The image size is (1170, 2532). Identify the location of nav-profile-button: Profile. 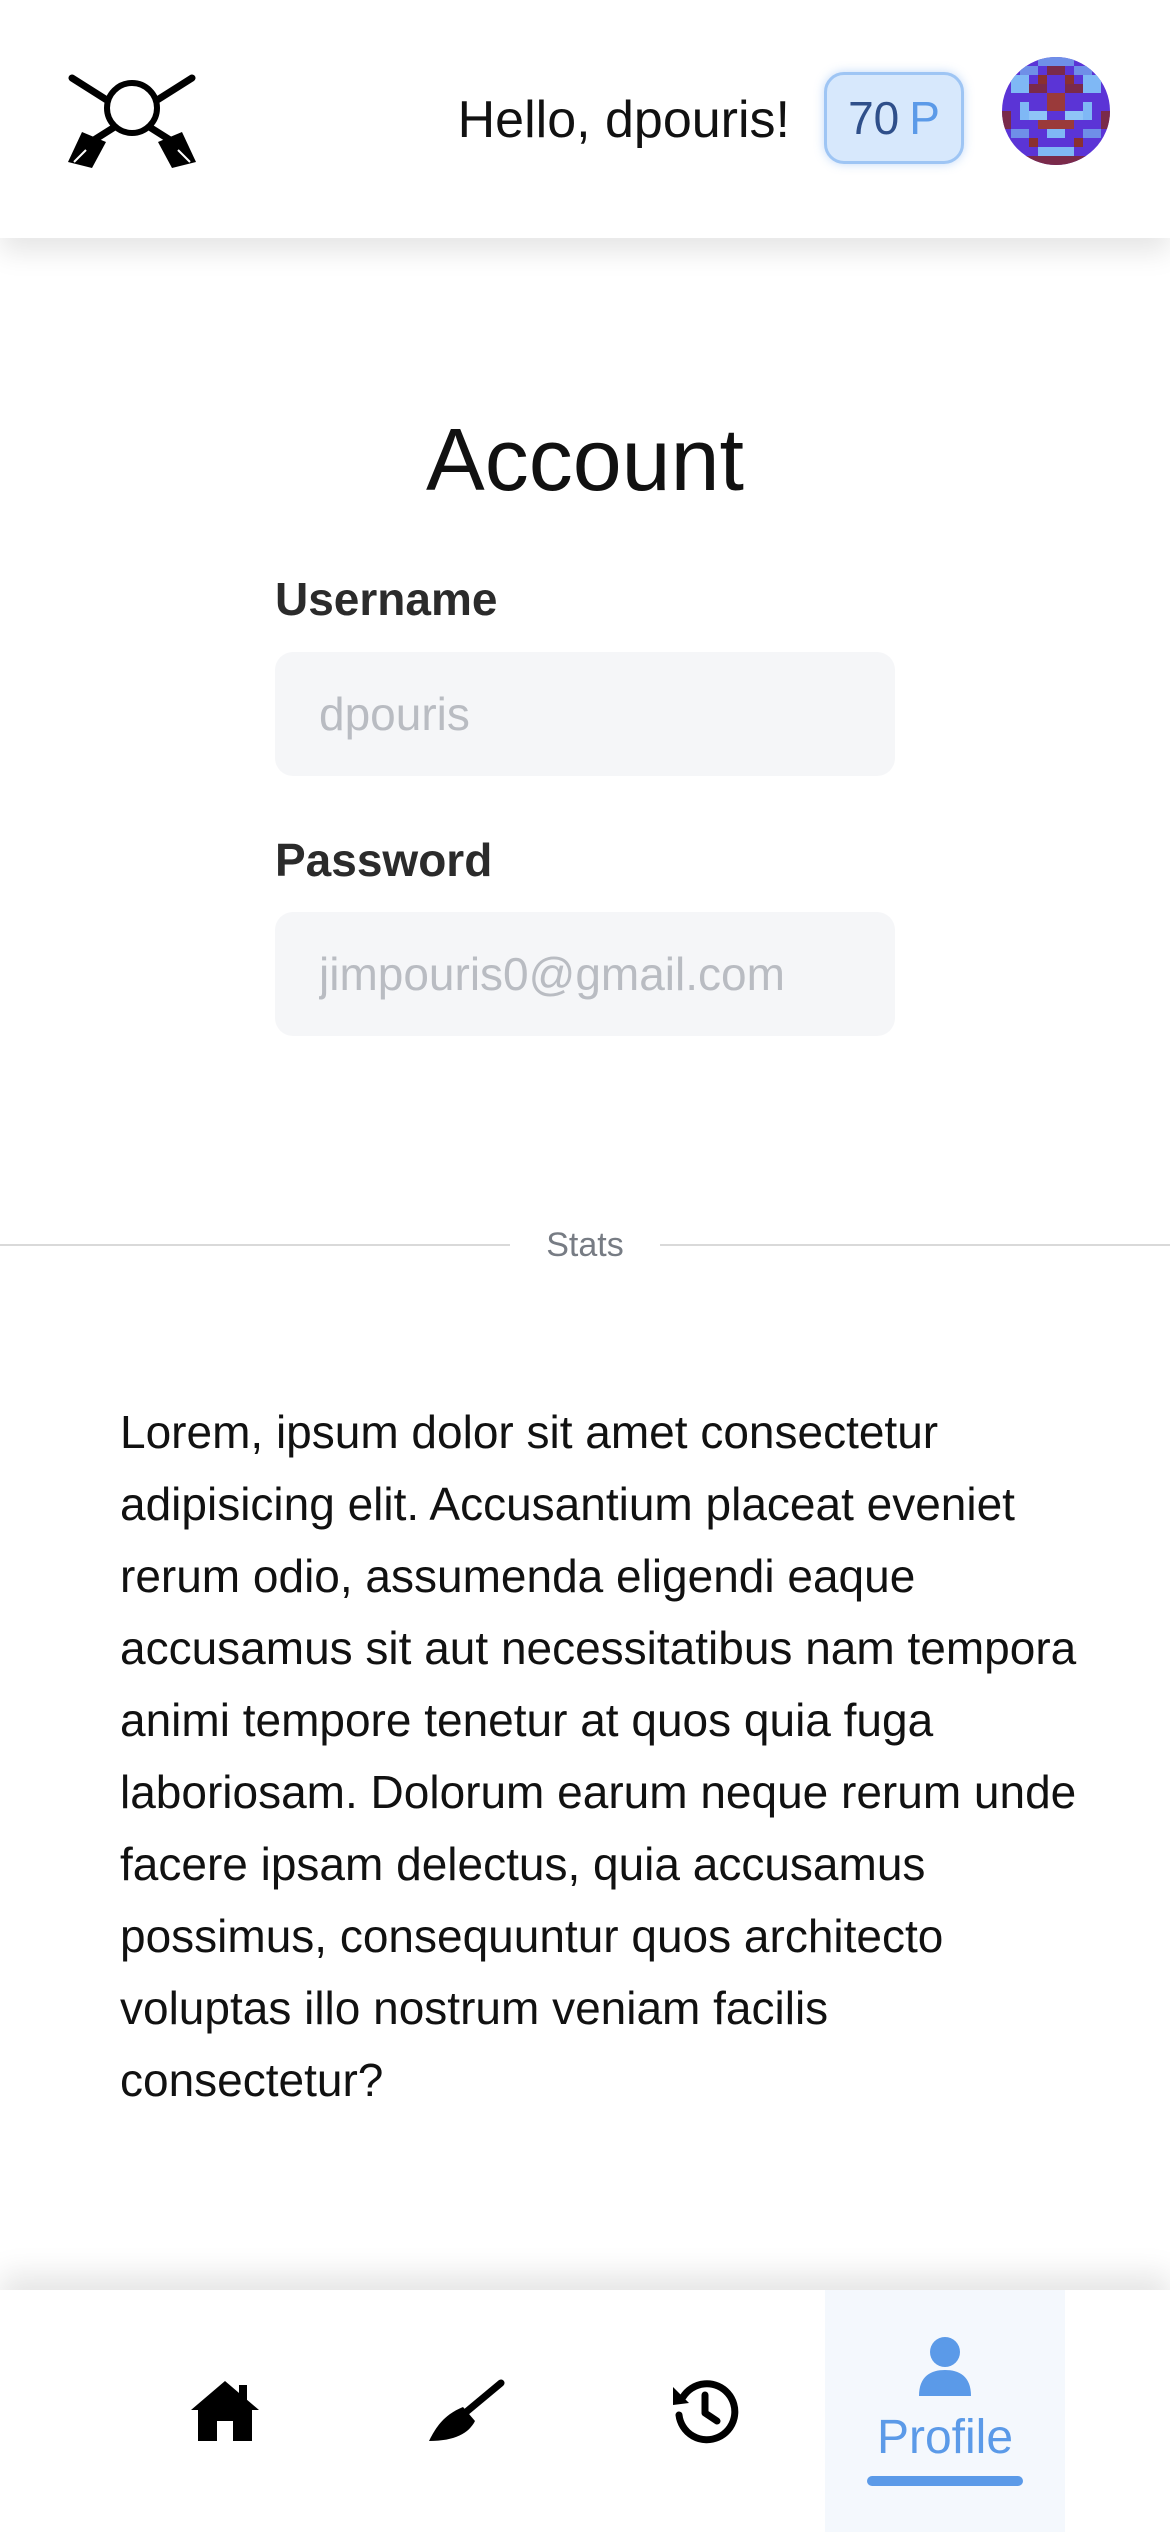
(945, 2411).